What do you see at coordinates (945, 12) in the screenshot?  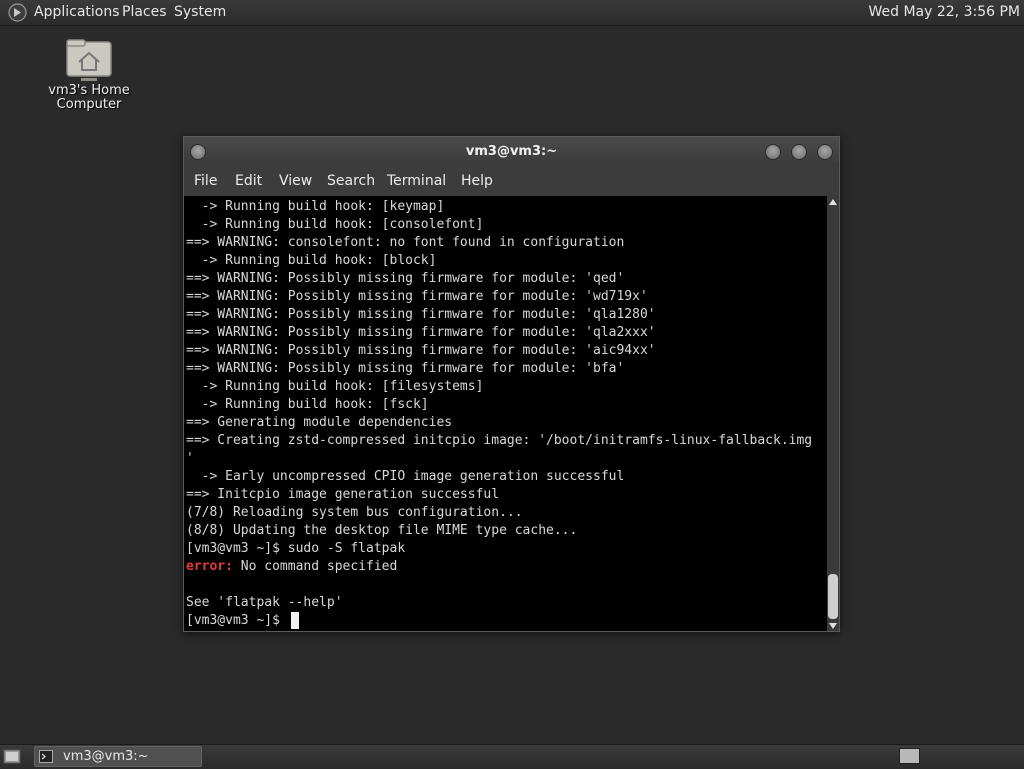 I see `clock: Wed May 22, 3:56 PM` at bounding box center [945, 12].